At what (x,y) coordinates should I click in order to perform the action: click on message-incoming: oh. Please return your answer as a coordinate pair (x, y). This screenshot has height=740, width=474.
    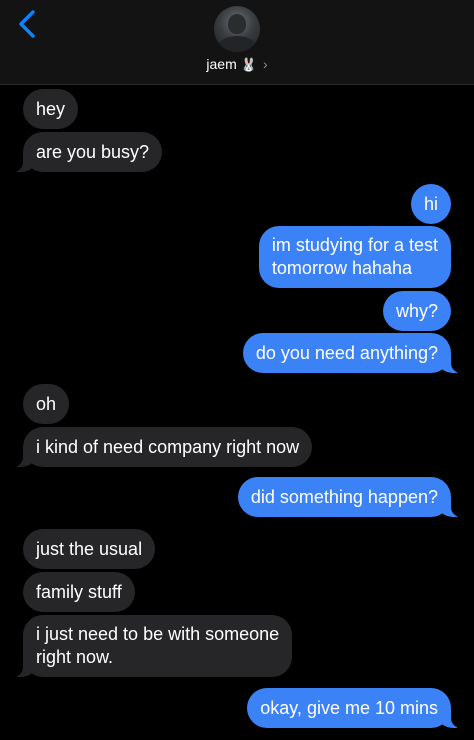
    Looking at the image, I should click on (46, 404).